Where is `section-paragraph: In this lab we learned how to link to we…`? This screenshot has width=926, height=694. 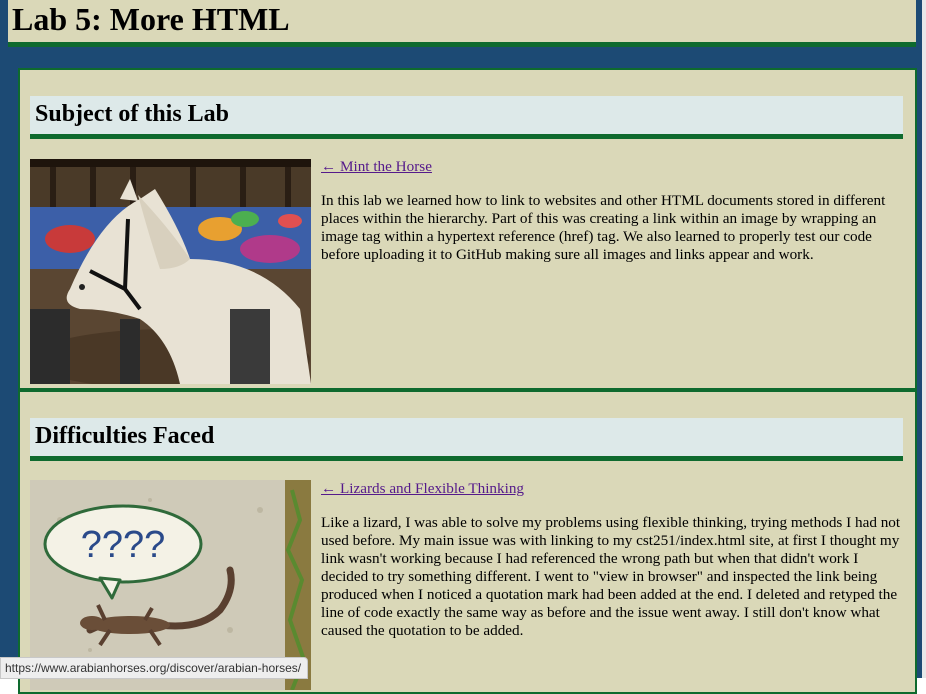 section-paragraph: In this lab we learned how to link to we… is located at coordinates (603, 227).